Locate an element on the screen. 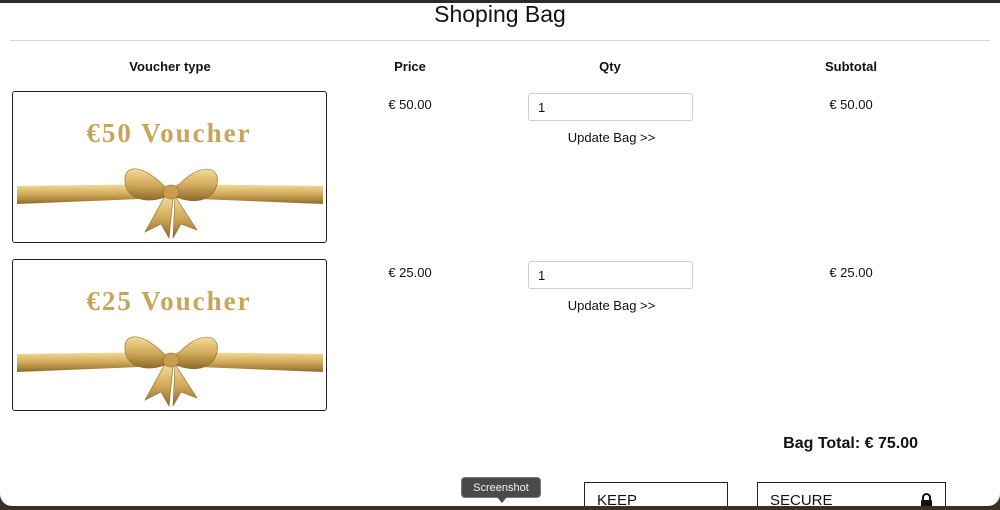  keep-shopping-button: KEEP SHOPPING is located at coordinates (656, 494).